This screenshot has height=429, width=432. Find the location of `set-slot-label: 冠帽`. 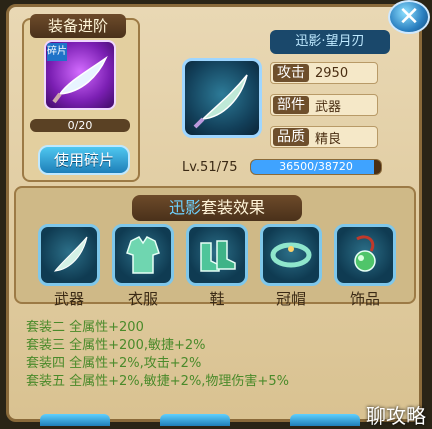

set-slot-label: 冠帽 is located at coordinates (290, 299).